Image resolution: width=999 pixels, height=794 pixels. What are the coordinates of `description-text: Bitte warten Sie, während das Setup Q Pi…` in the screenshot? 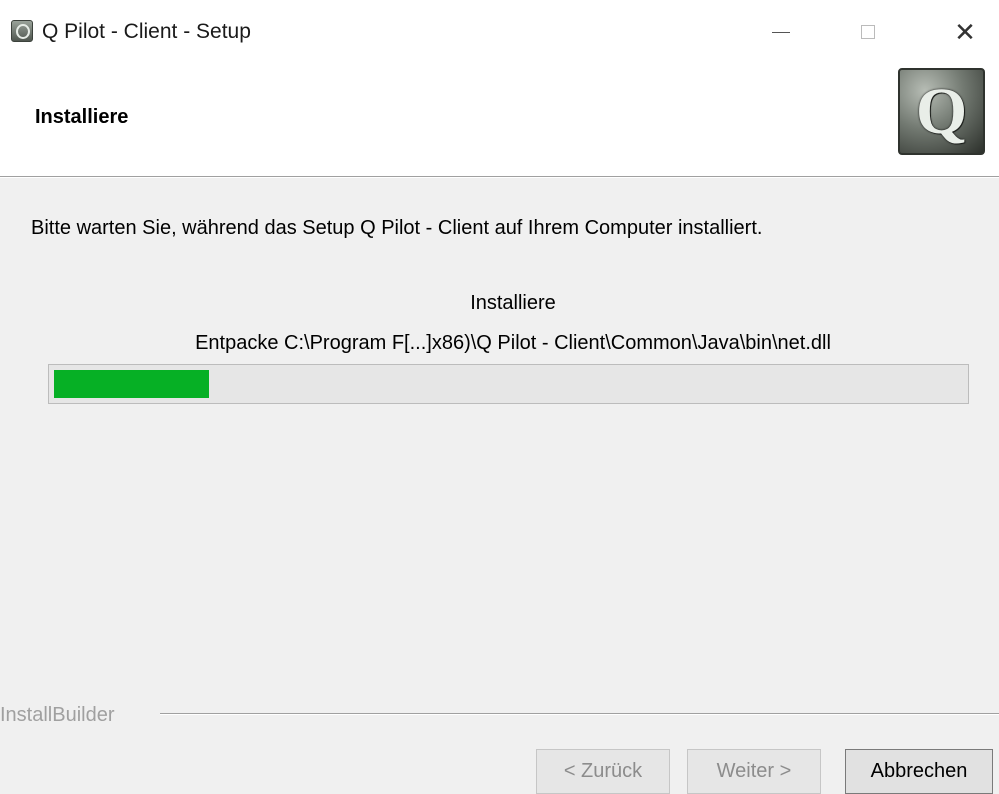 It's located at (397, 228).